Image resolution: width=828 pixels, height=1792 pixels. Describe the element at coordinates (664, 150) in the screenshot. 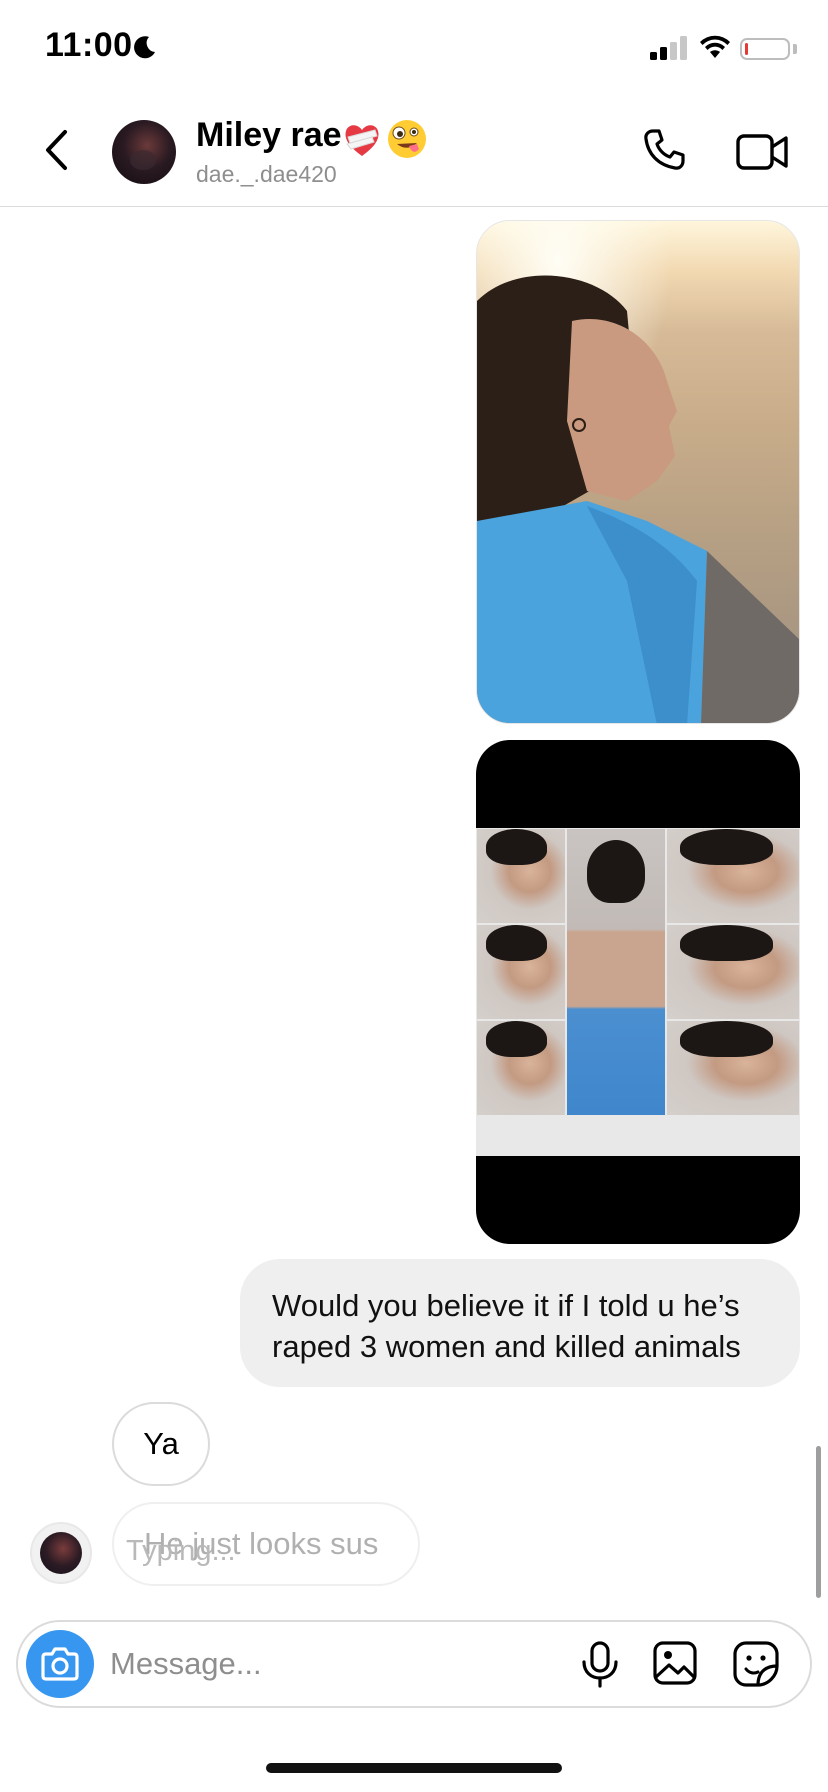

I see `phone-icon` at that location.